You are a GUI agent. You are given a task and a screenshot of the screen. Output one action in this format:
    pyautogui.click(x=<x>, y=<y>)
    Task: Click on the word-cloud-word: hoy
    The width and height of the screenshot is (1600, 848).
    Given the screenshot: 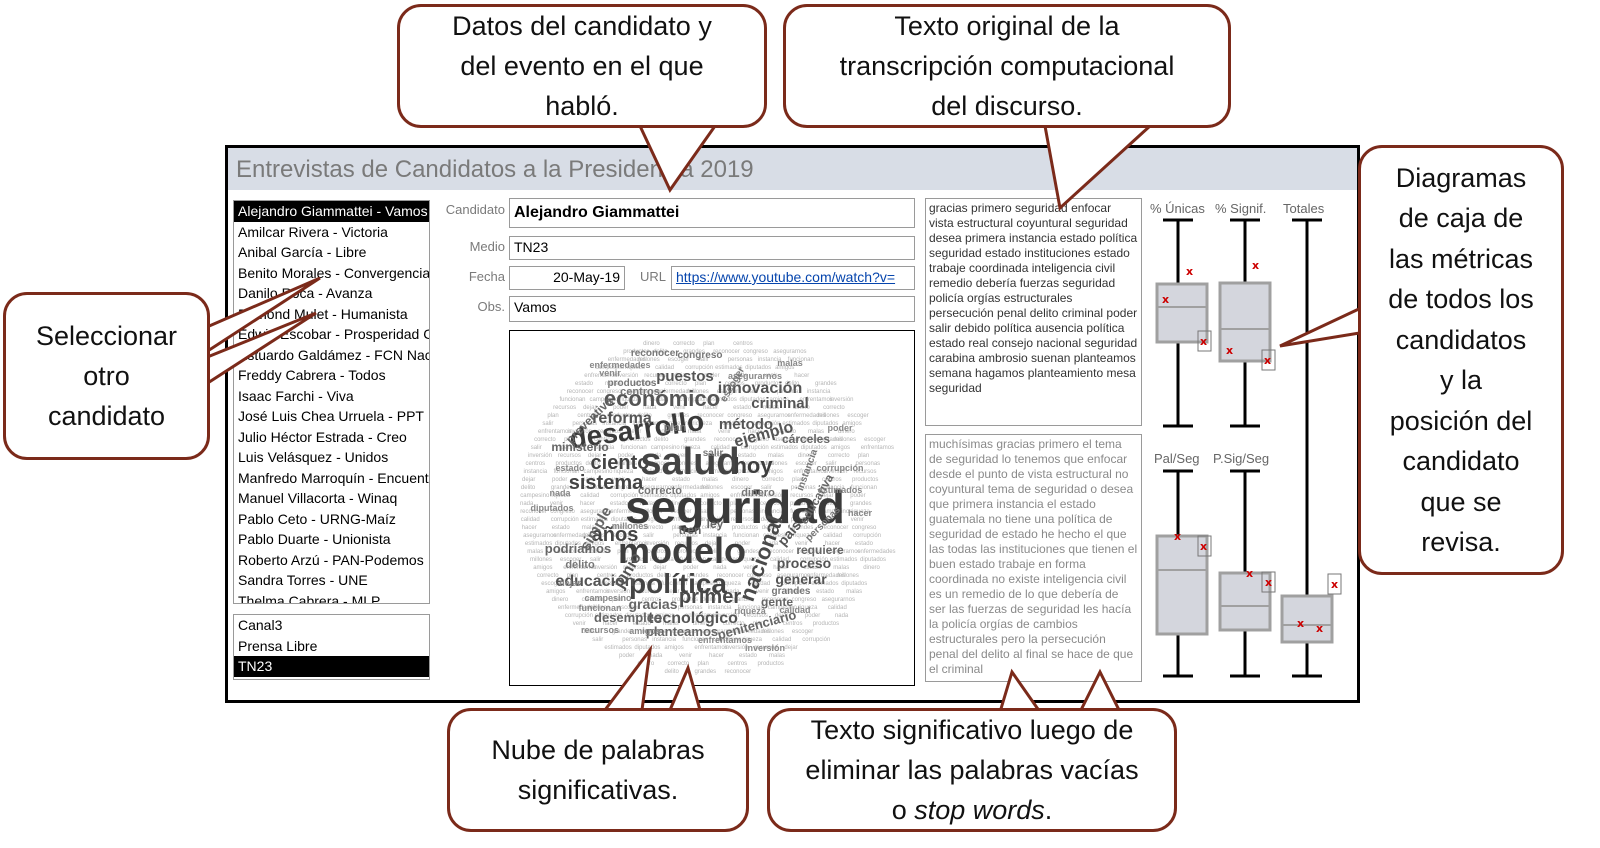 What is the action you would take?
    pyautogui.click(x=753, y=465)
    